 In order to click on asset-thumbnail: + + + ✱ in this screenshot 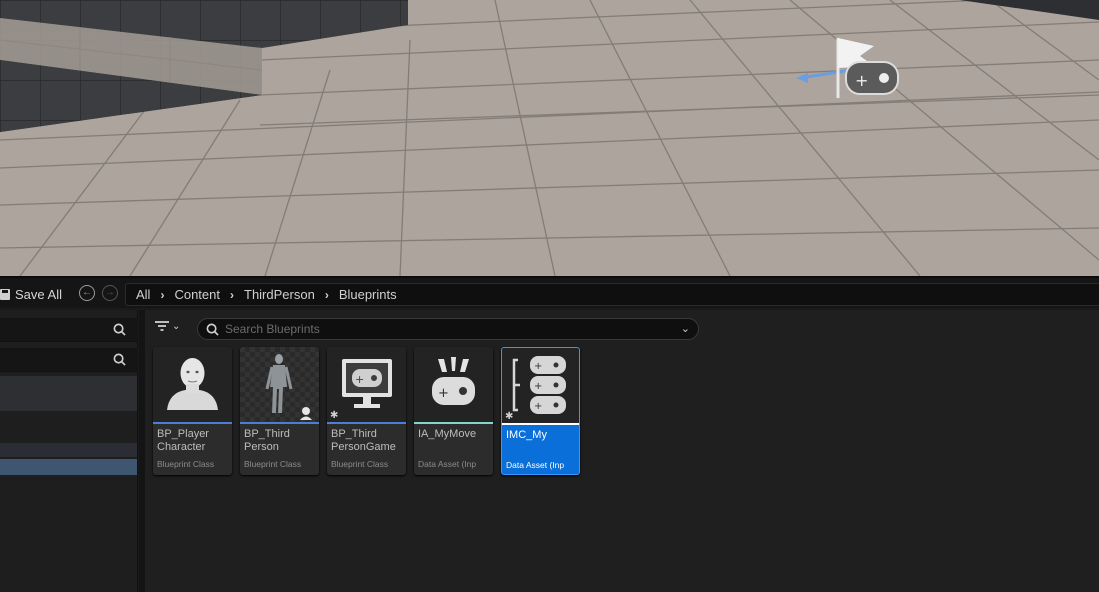, I will do `click(540, 385)`.